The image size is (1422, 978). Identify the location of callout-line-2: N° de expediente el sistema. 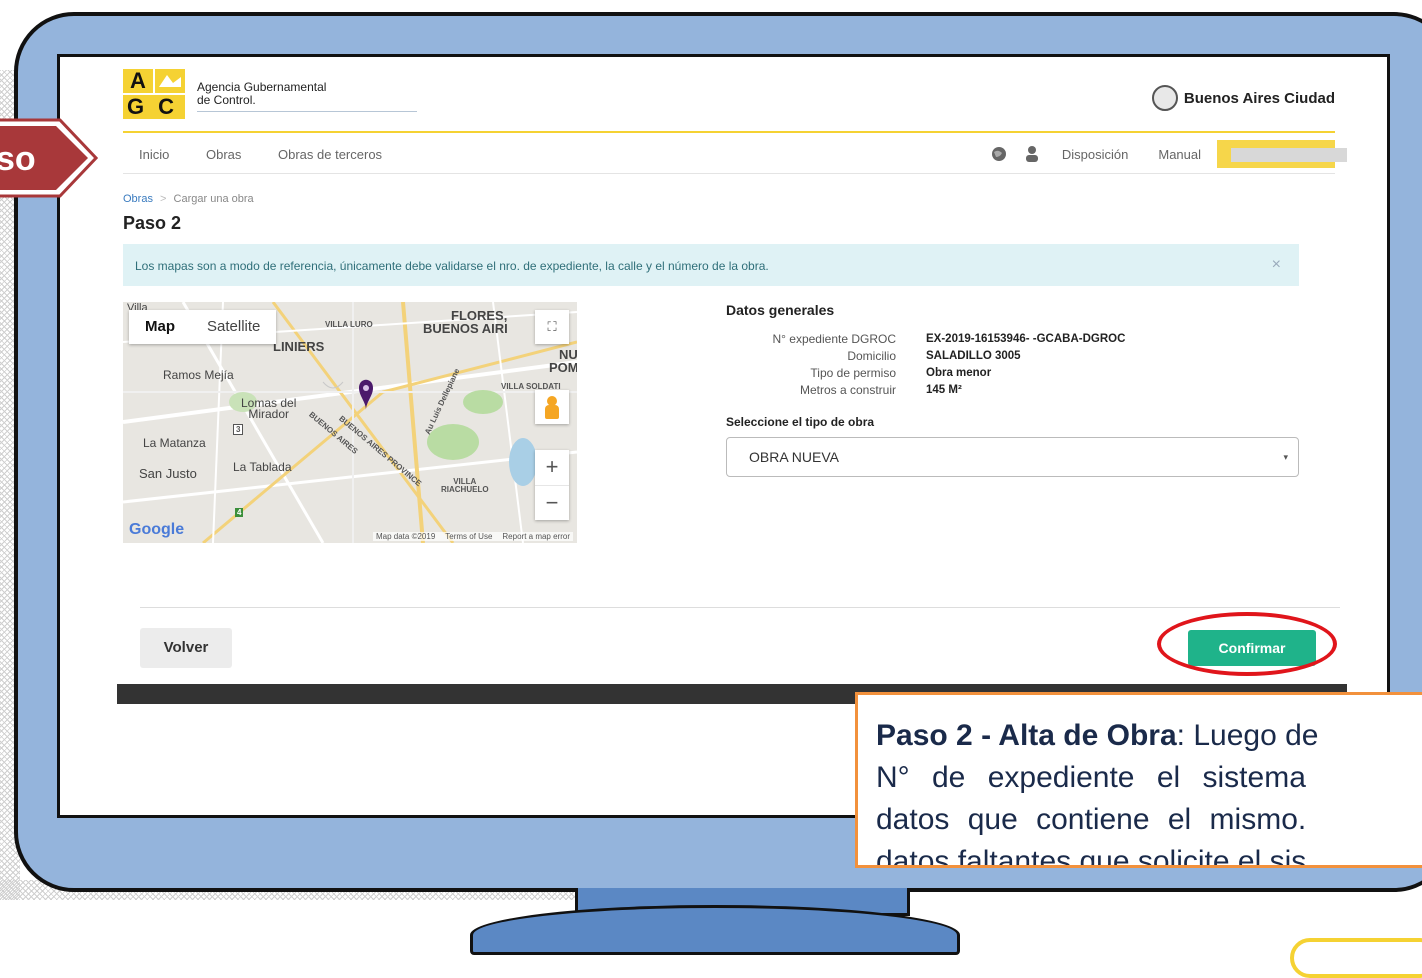
(1091, 777).